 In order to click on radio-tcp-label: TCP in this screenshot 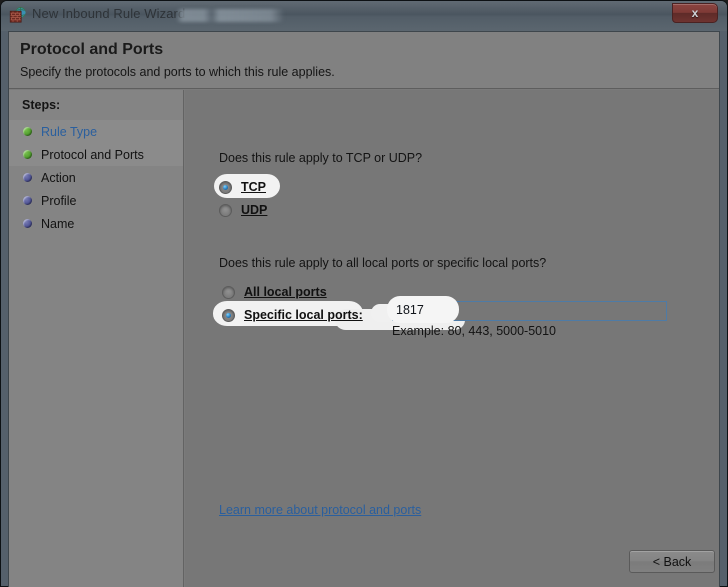, I will do `click(253, 187)`.